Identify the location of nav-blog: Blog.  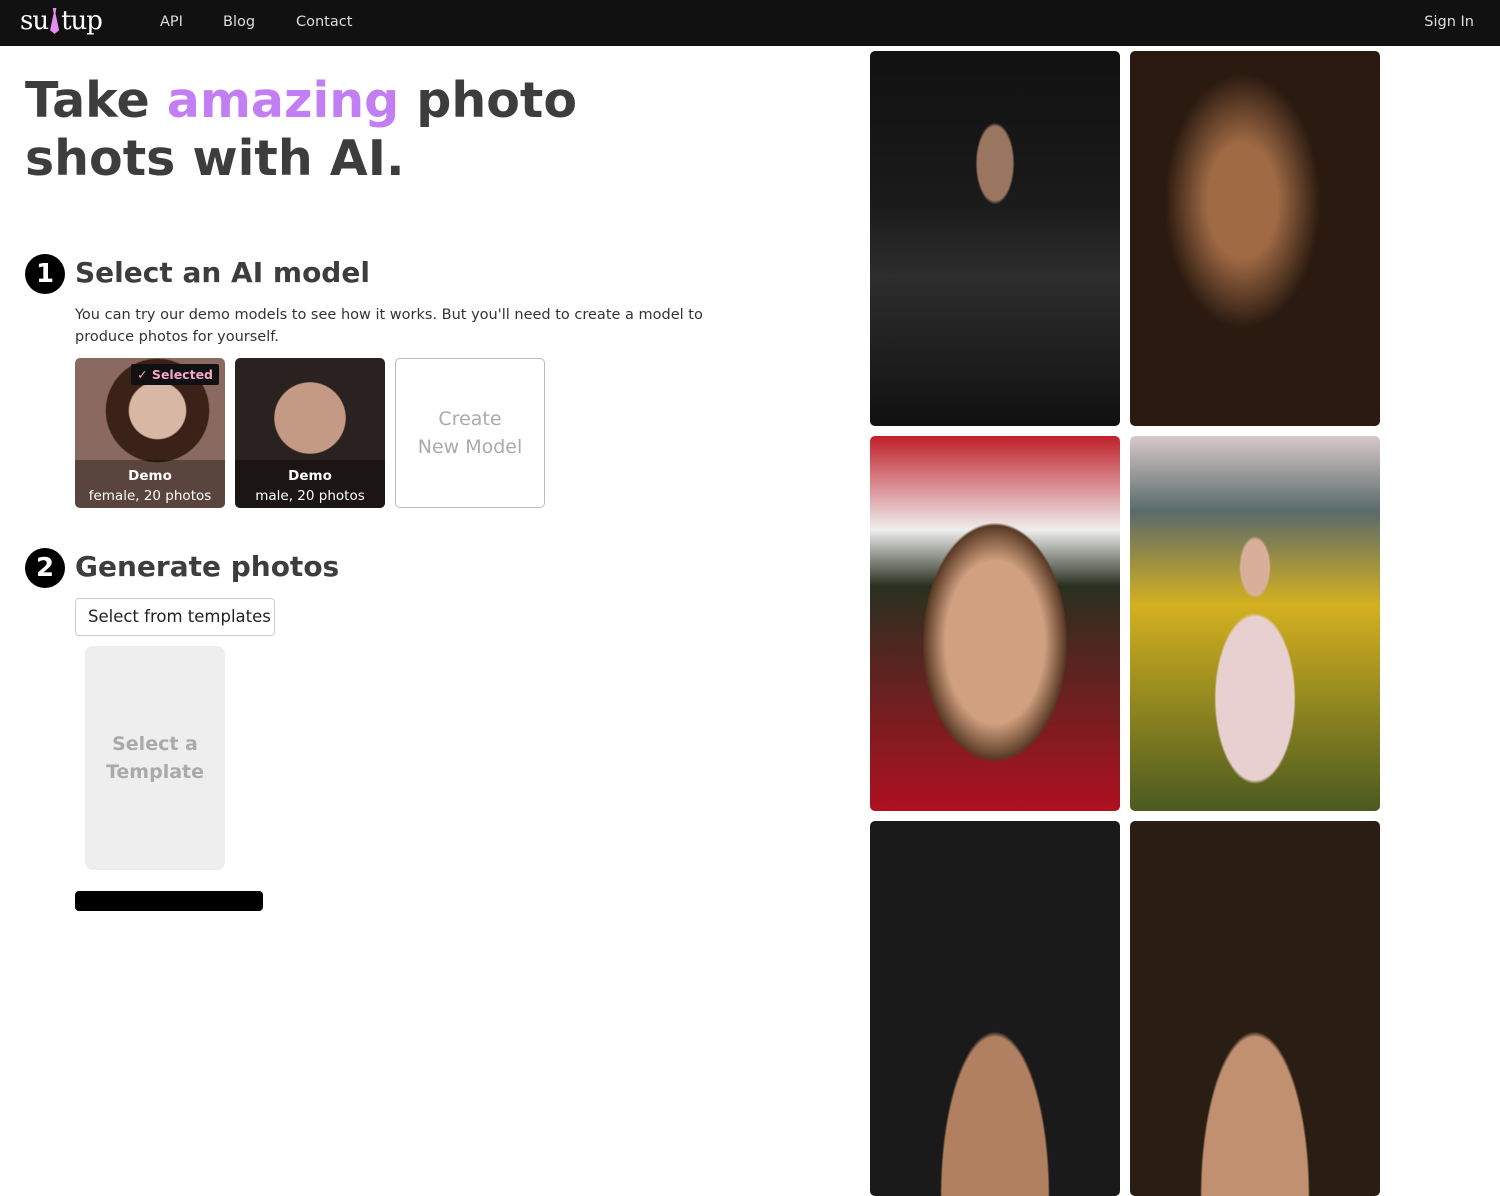
(239, 22).